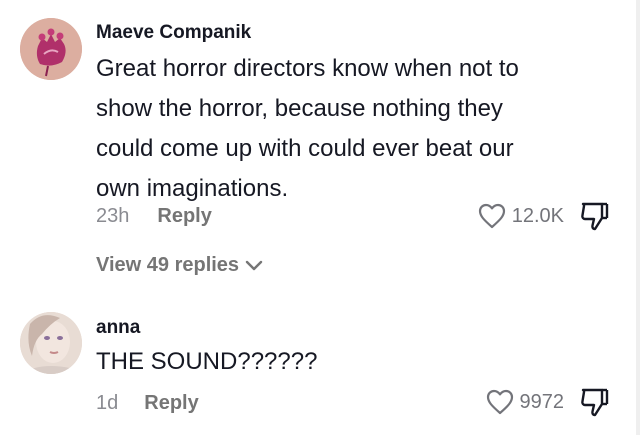 The height and width of the screenshot is (435, 640). I want to click on flower-avatar-icon, so click(51, 49).